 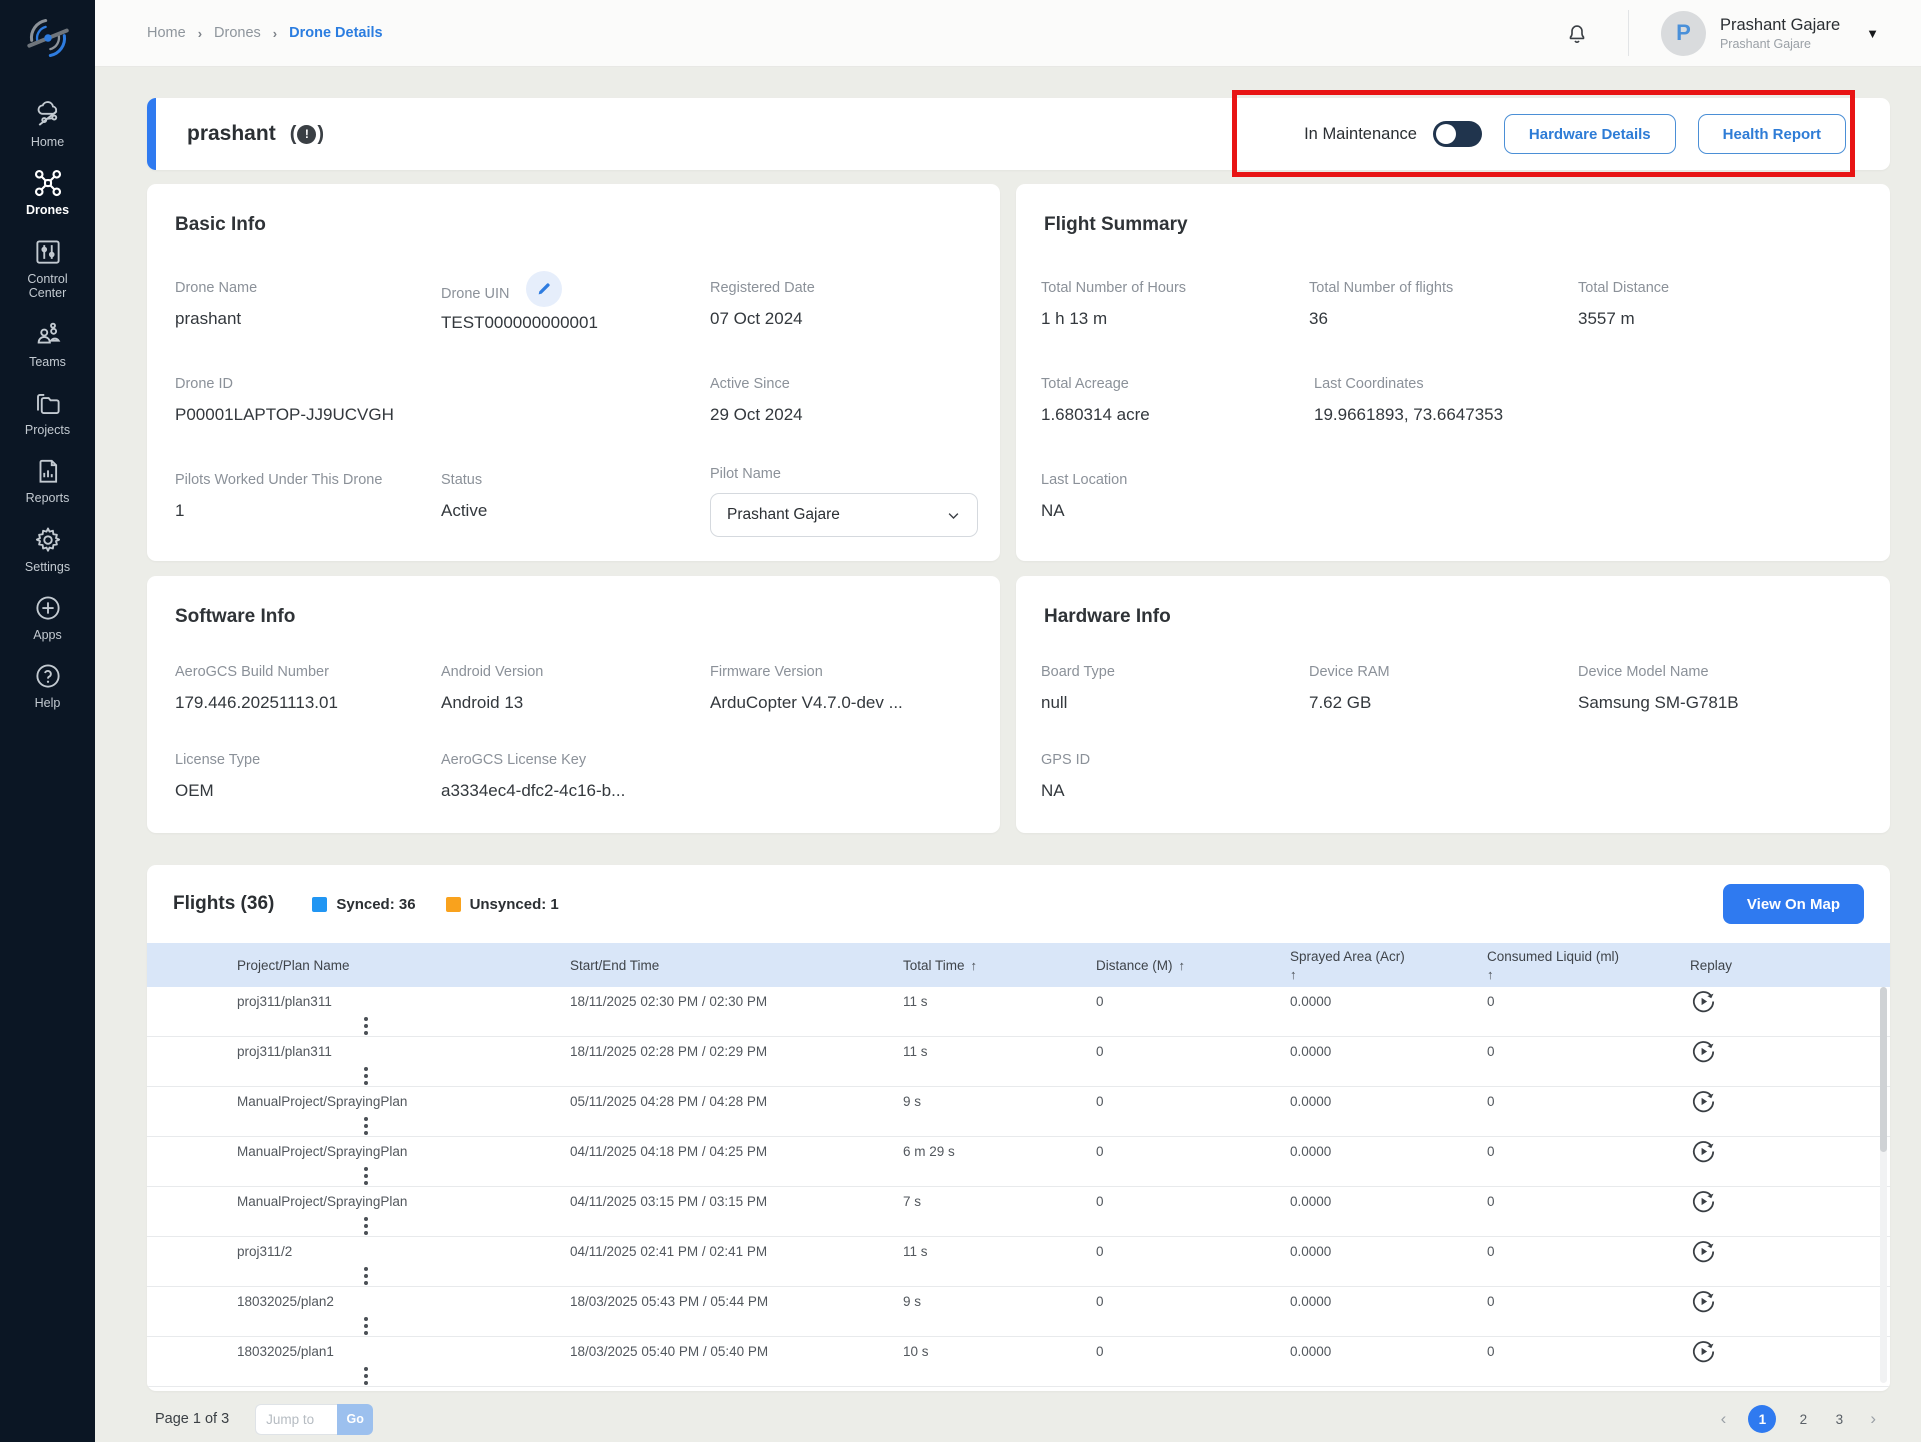 I want to click on control-center-icon, so click(x=47, y=252).